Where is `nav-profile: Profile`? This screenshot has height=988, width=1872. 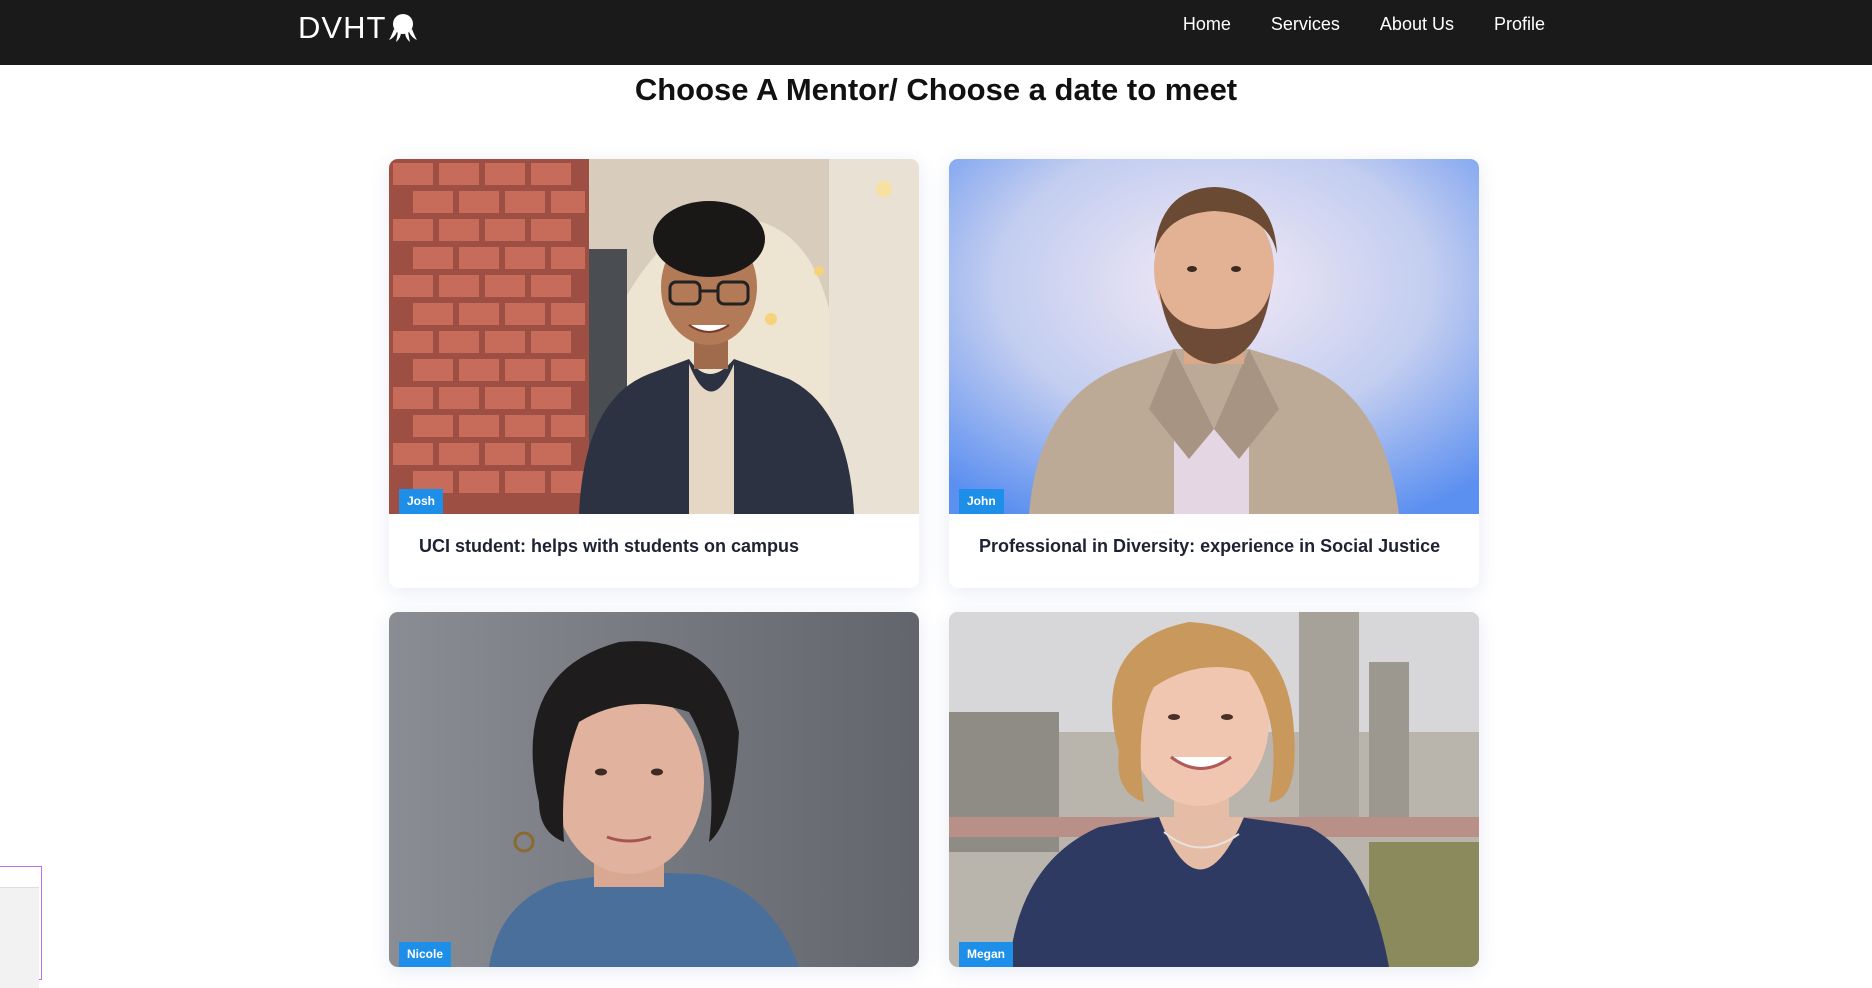 nav-profile: Profile is located at coordinates (1519, 24).